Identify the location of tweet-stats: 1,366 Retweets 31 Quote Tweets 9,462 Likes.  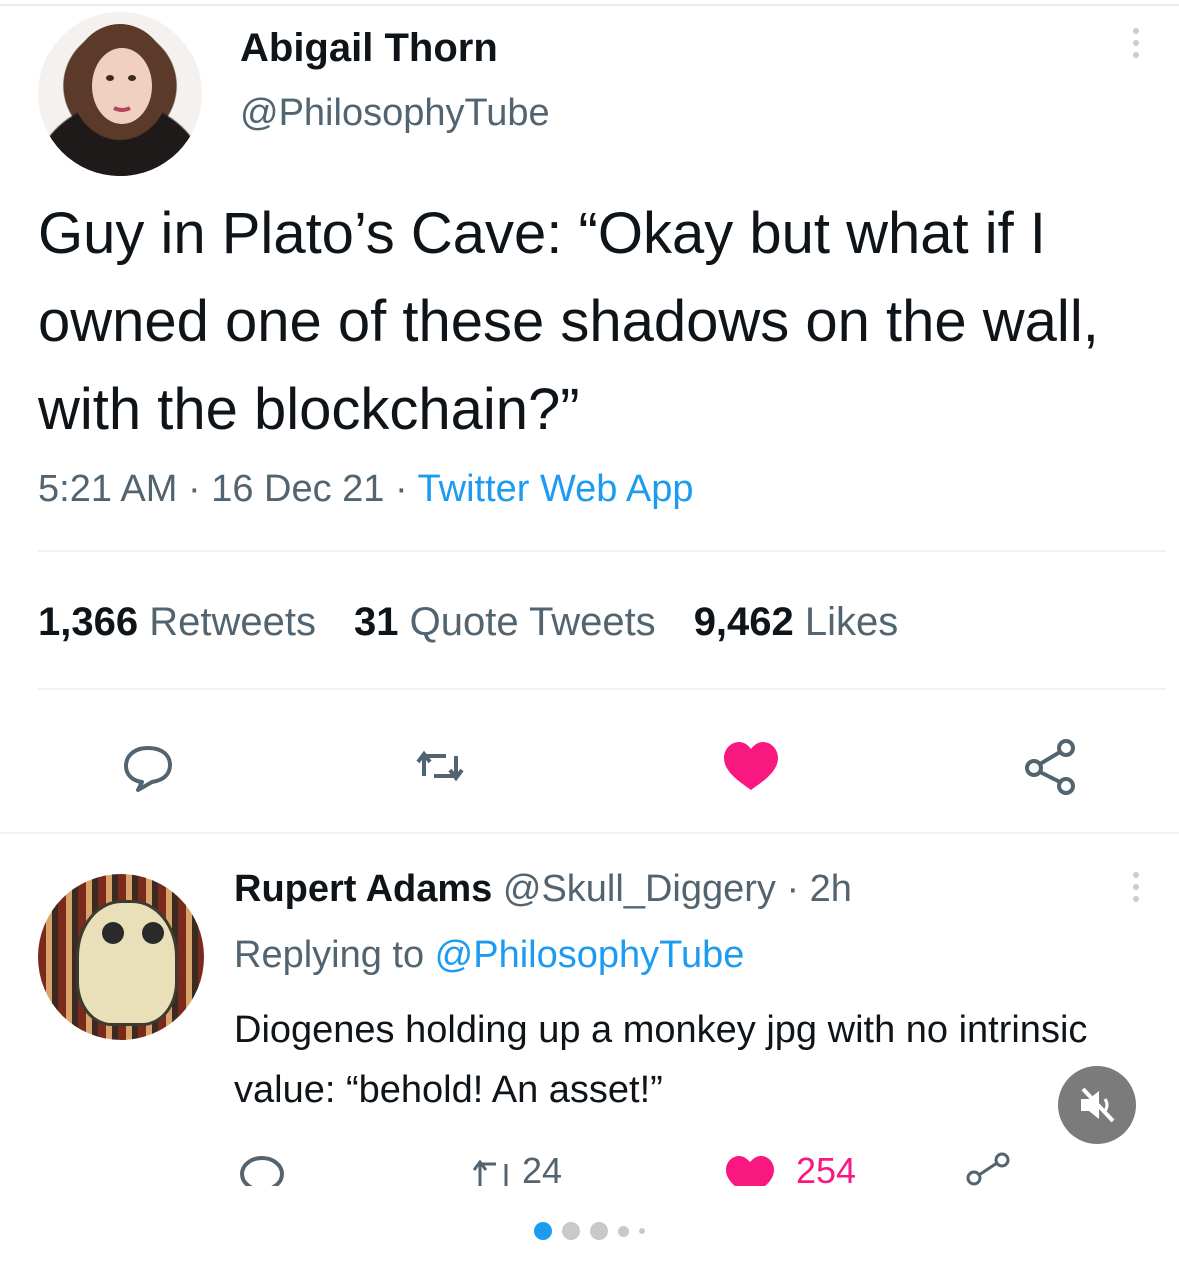
(468, 622).